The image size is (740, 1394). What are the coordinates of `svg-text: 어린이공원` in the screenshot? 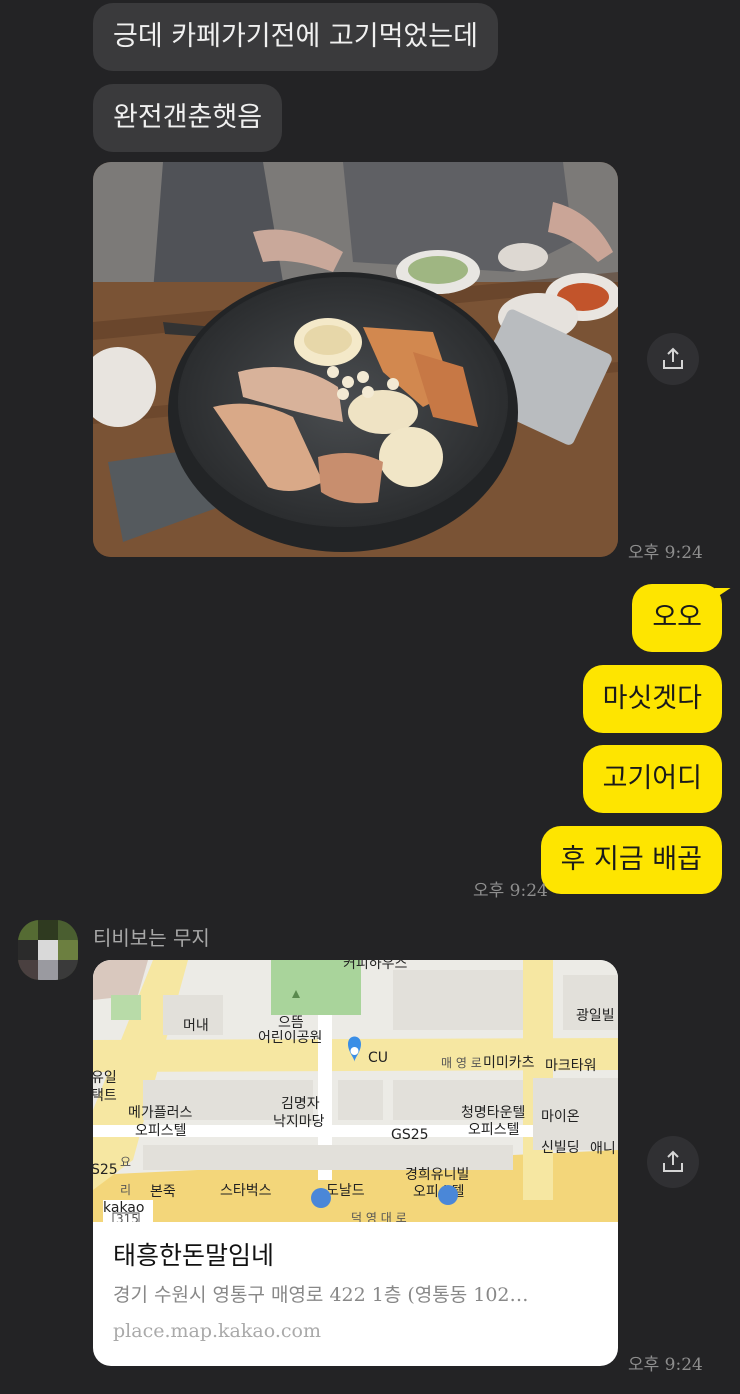 It's located at (290, 1038).